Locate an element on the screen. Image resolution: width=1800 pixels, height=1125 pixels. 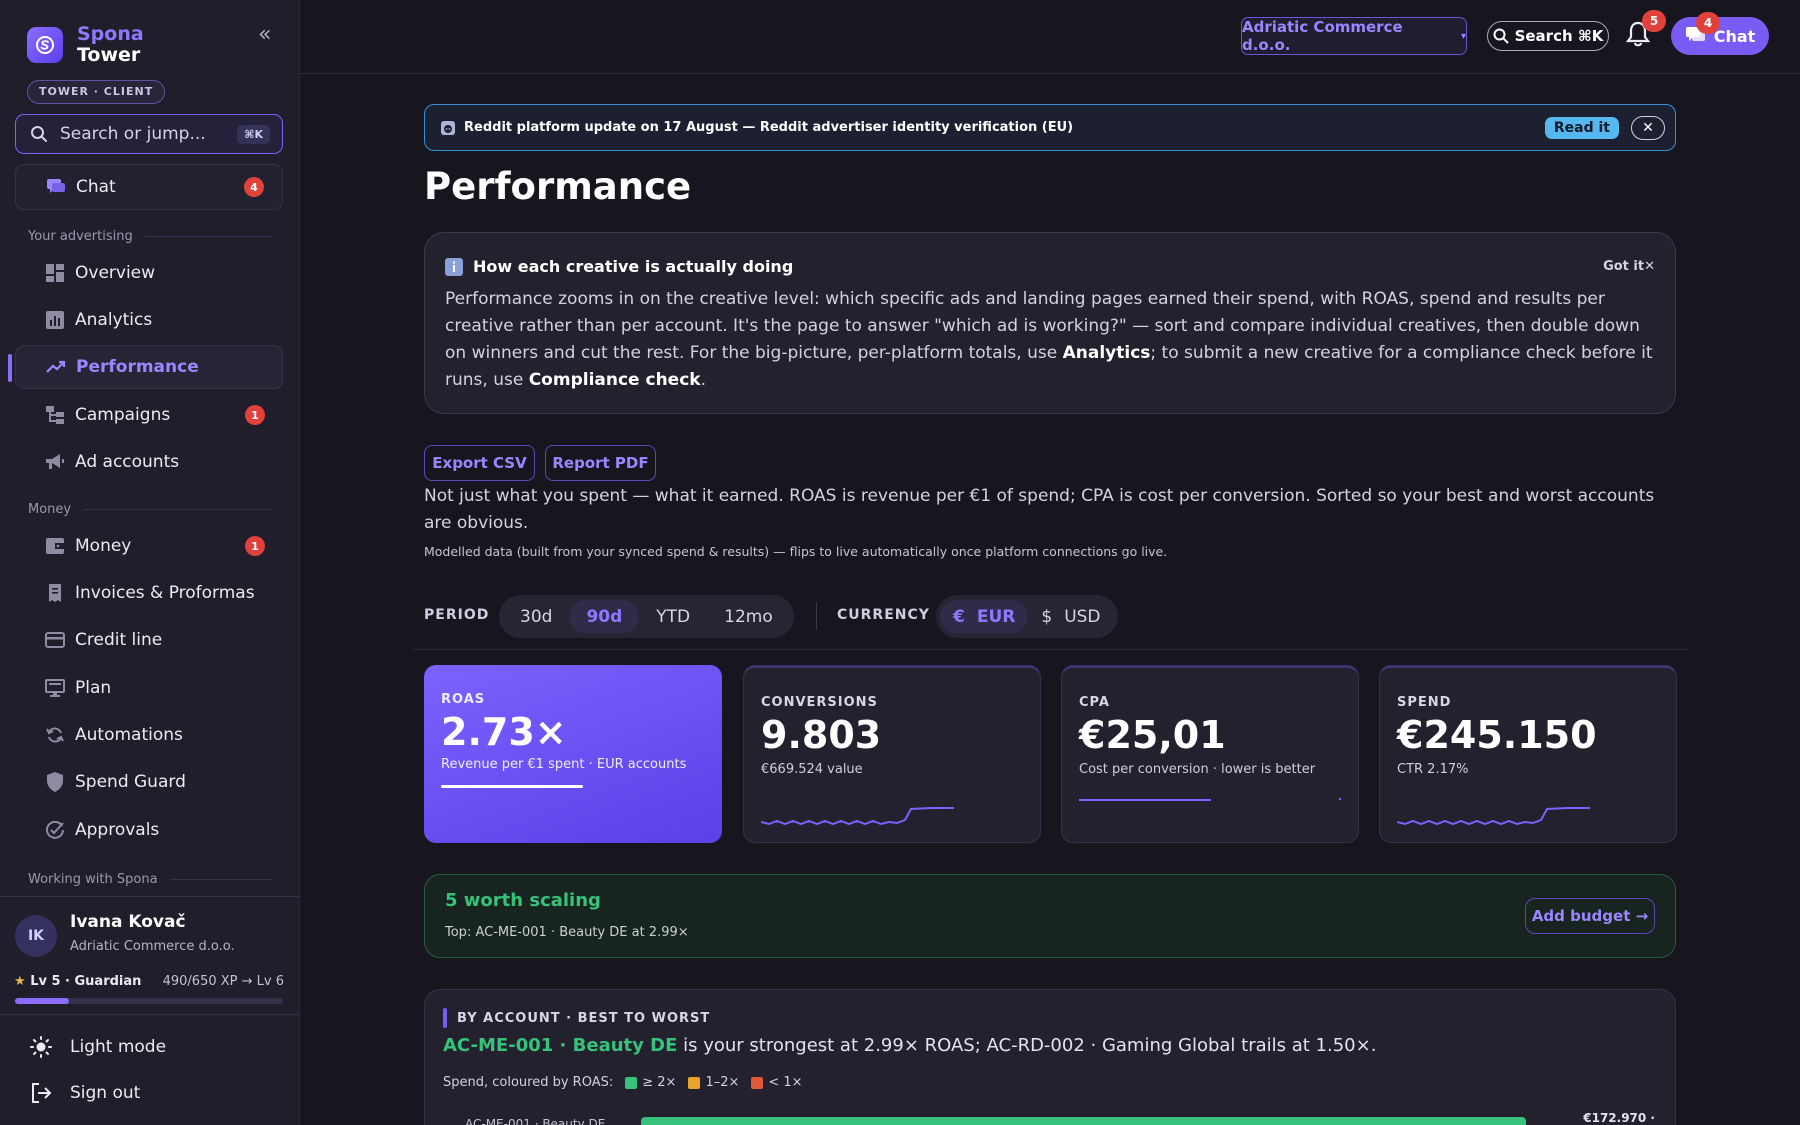
bar-chart-icon is located at coordinates (55, 320).